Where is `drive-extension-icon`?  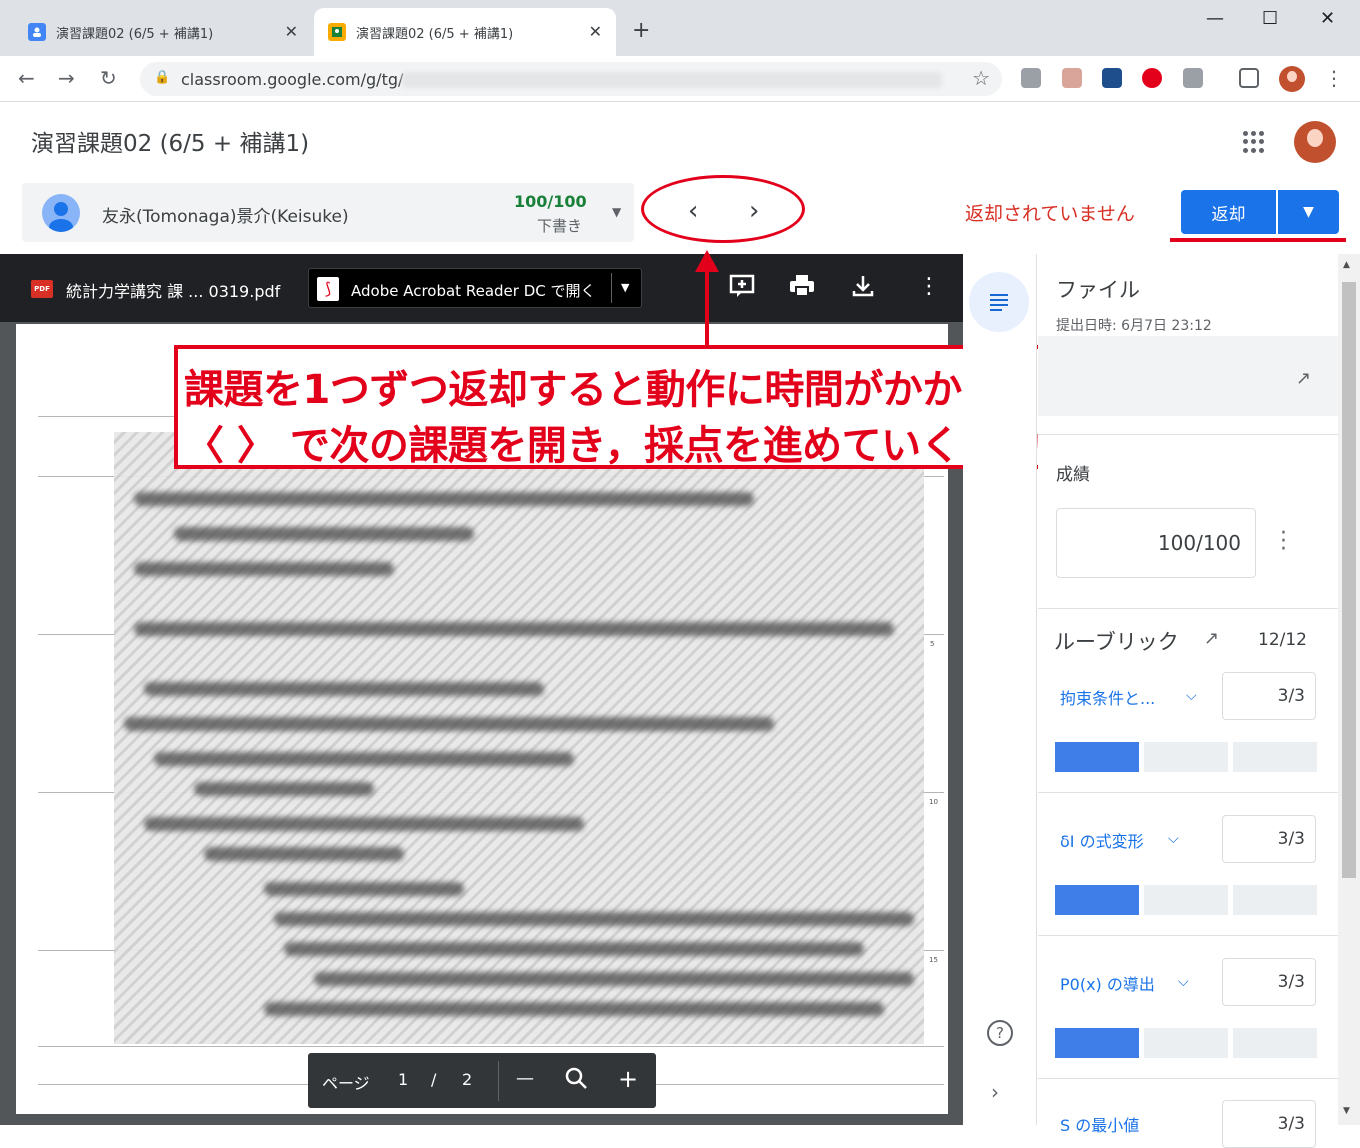
drive-extension-icon is located at coordinates (1031, 78).